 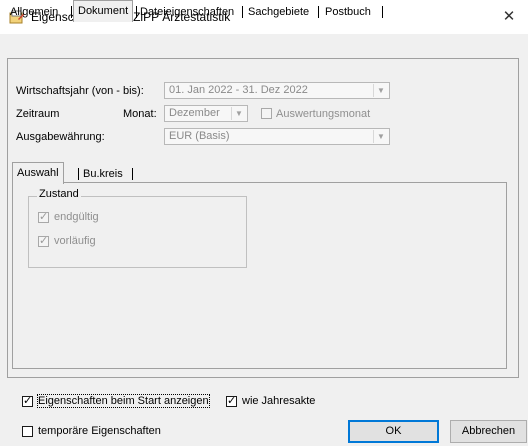 What do you see at coordinates (27, 431) in the screenshot?
I see `temporary-properties-checkbox` at bounding box center [27, 431].